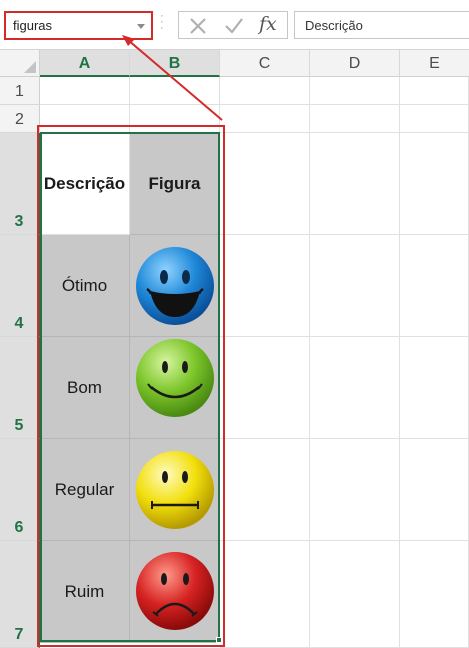 This screenshot has width=469, height=648. Describe the element at coordinates (265, 286) in the screenshot. I see `cell-c4` at that location.